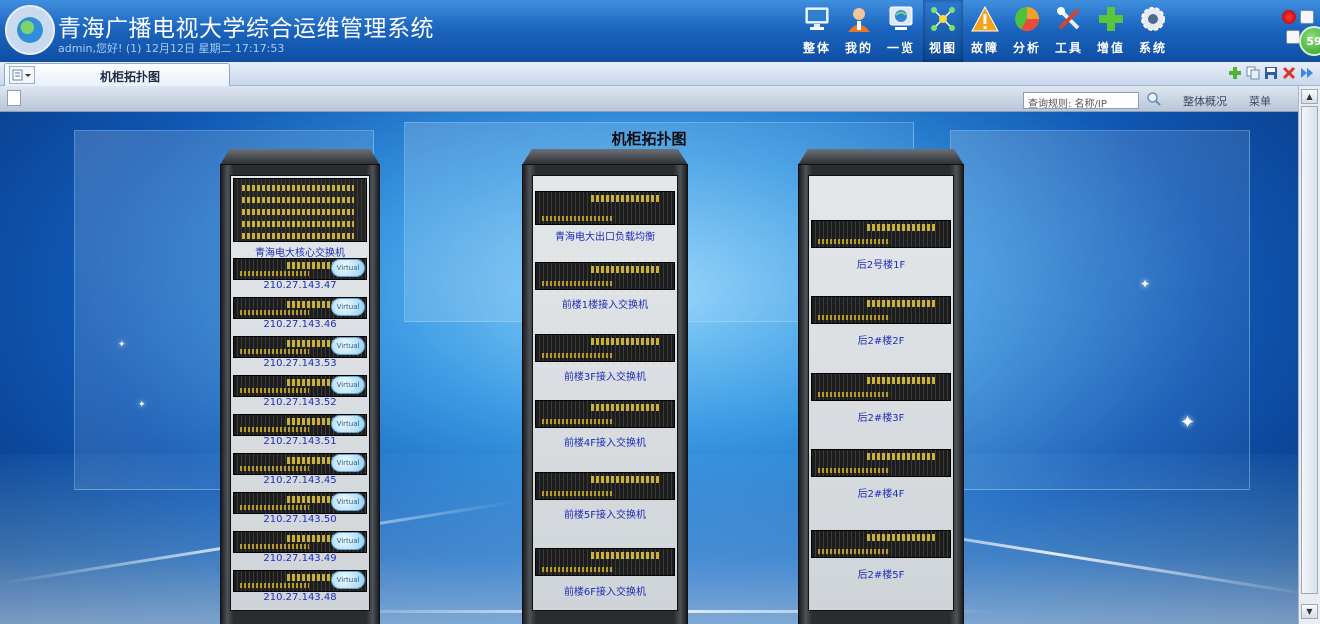  What do you see at coordinates (1309, 96) in the screenshot?
I see `scroll-up-button: ▲` at bounding box center [1309, 96].